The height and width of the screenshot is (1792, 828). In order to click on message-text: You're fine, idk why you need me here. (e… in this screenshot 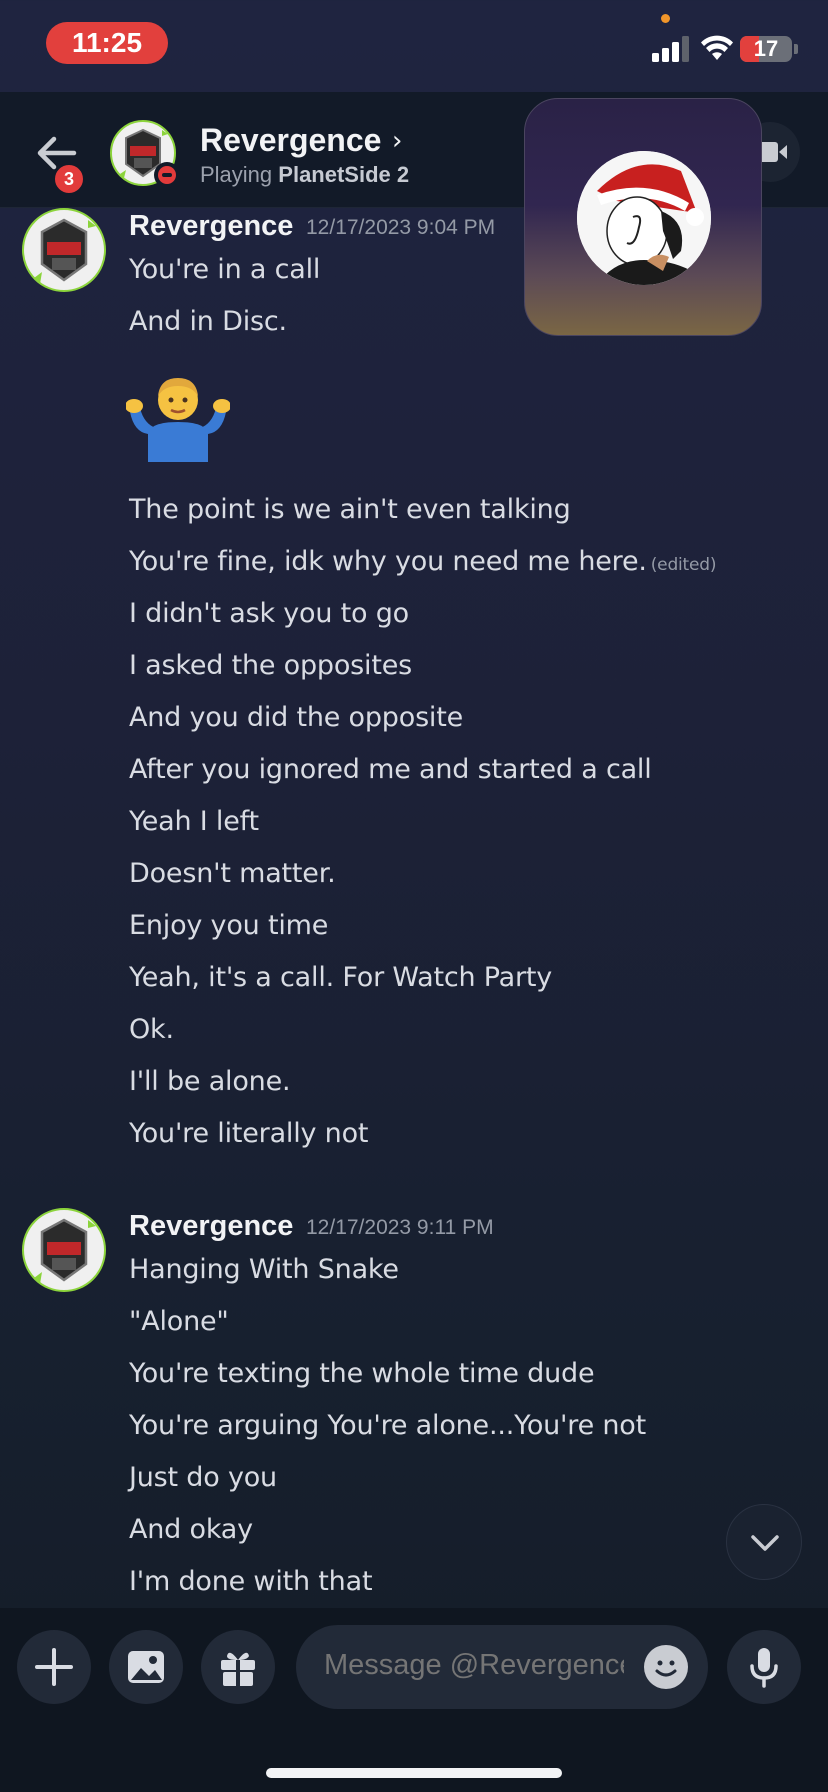, I will do `click(423, 561)`.